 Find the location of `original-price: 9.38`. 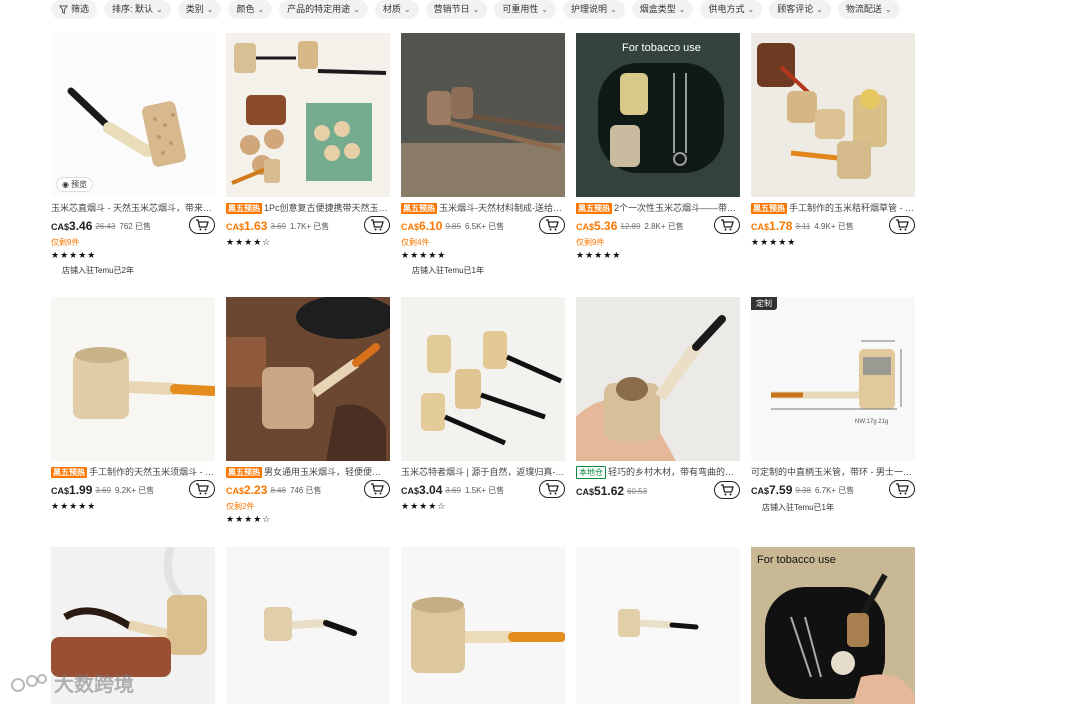

original-price: 9.38 is located at coordinates (803, 490).